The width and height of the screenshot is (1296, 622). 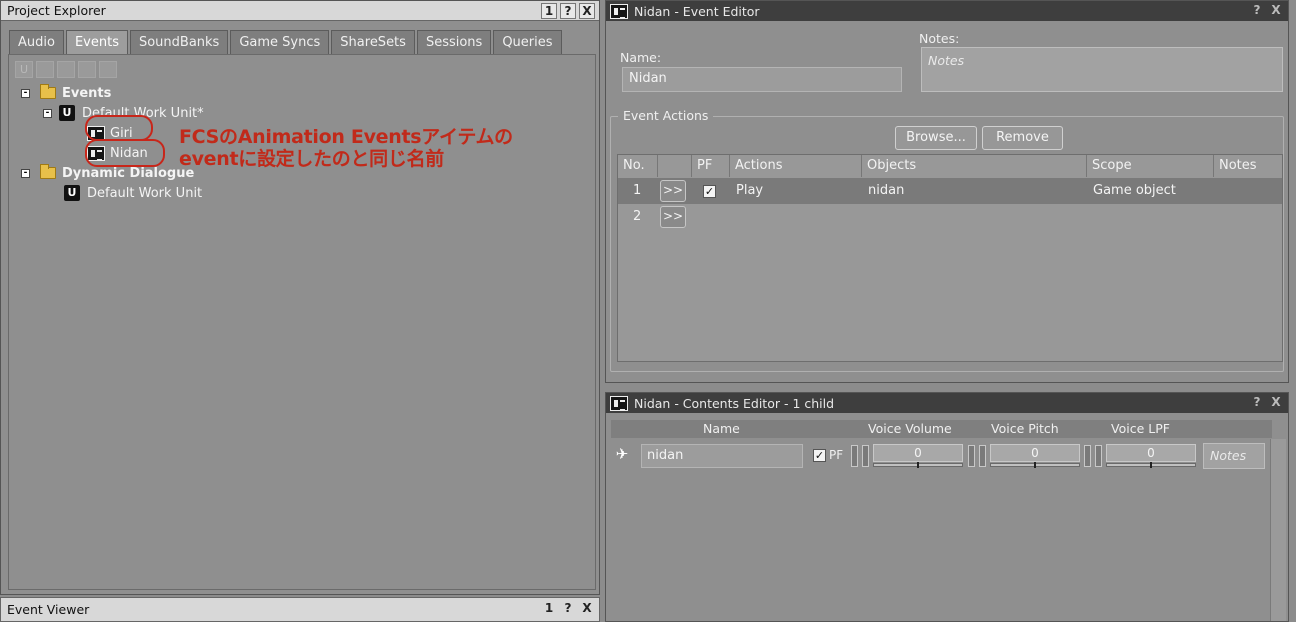 What do you see at coordinates (1022, 138) in the screenshot?
I see `remove-button: Remove` at bounding box center [1022, 138].